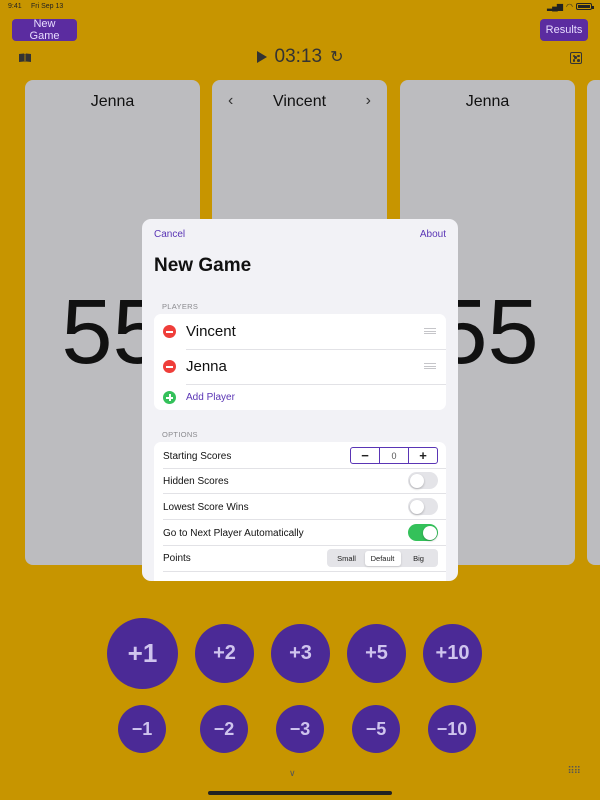  I want to click on add-2-button: +2, so click(224, 653).